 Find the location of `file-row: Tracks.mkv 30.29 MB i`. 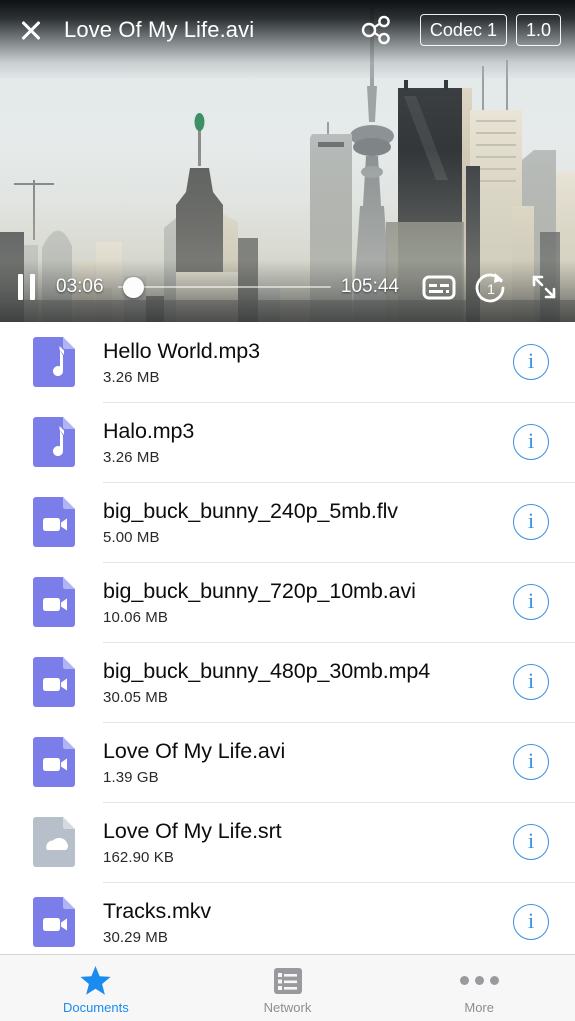

file-row: Tracks.mkv 30.29 MB i is located at coordinates (287, 922).